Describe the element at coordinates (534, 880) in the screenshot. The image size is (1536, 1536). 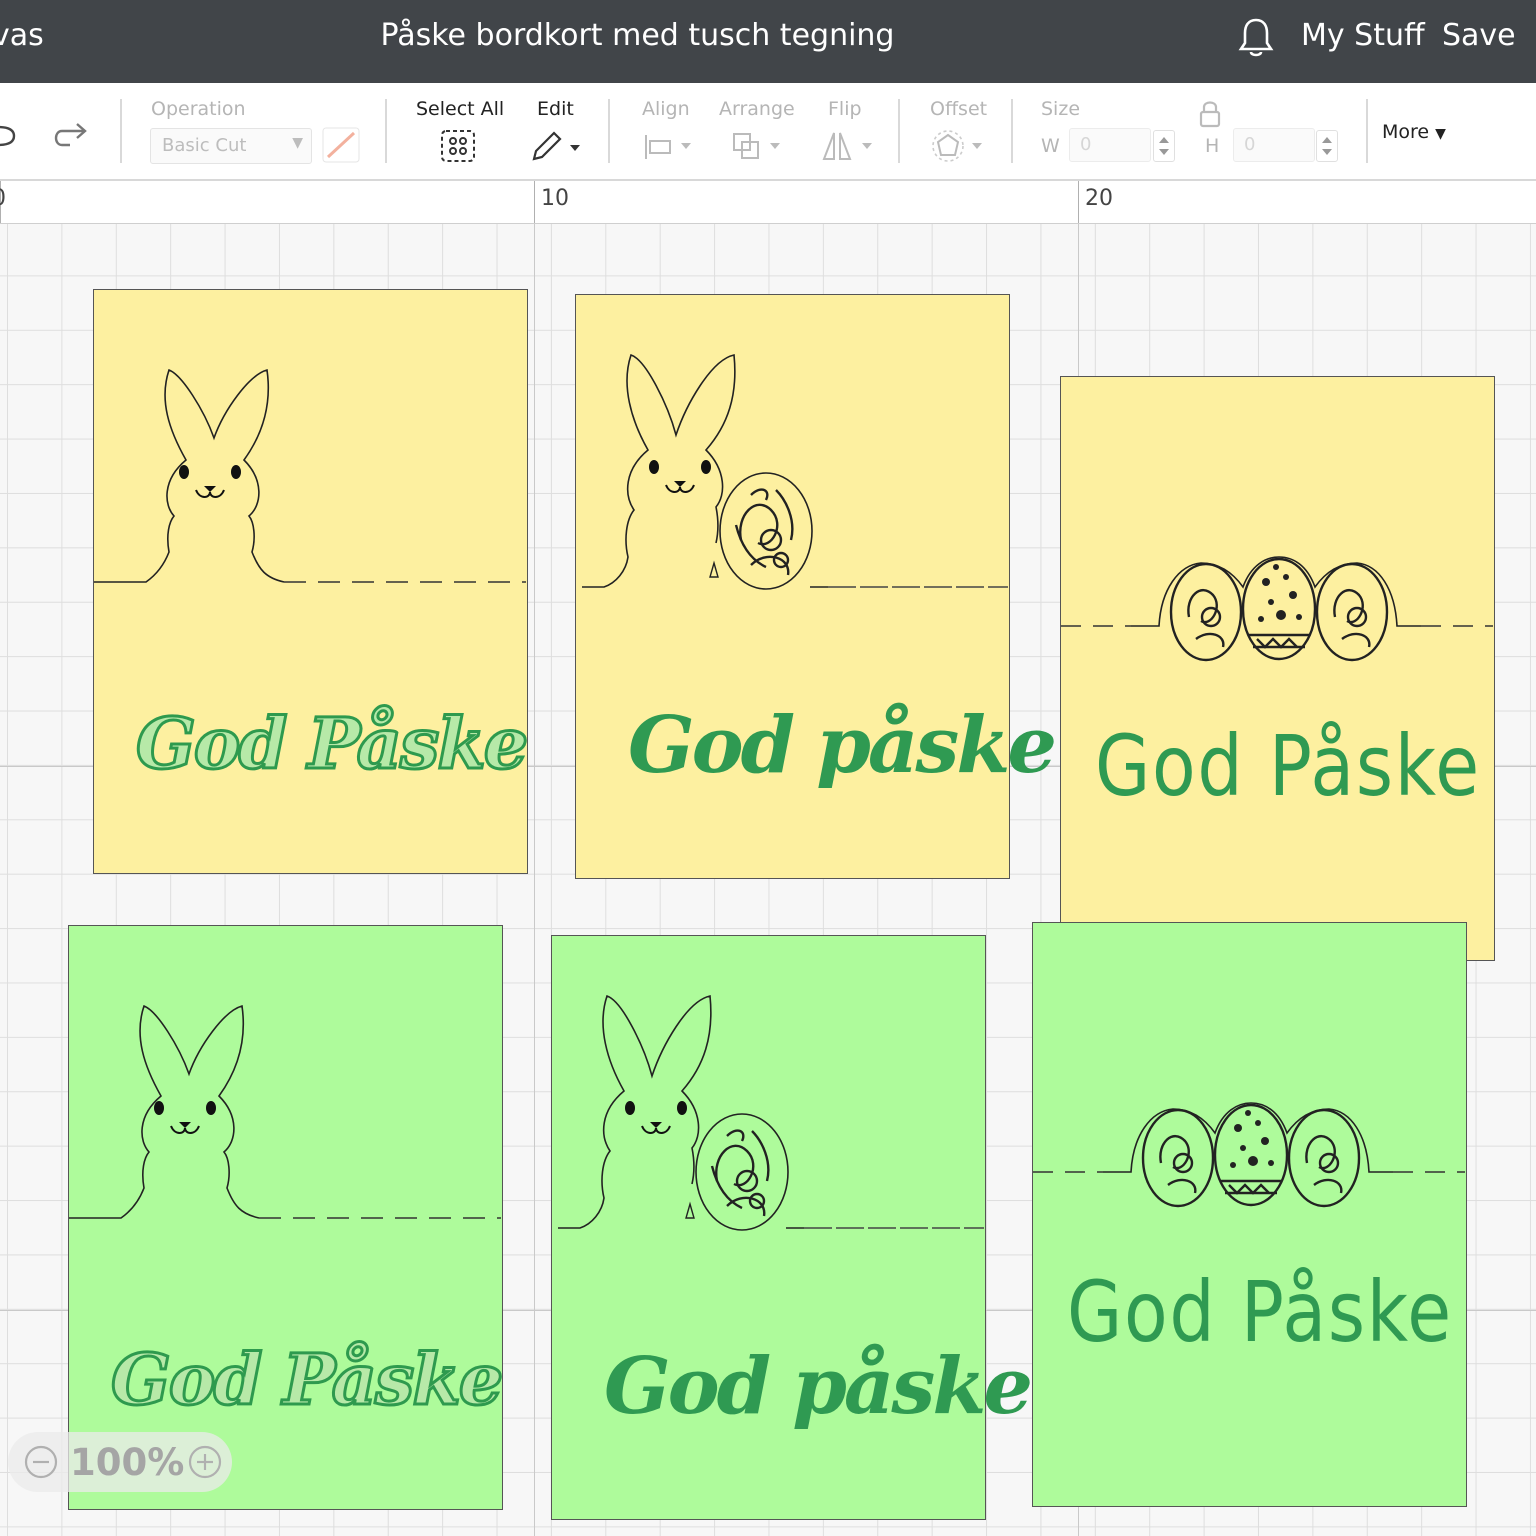
I see `grid-major-line` at that location.